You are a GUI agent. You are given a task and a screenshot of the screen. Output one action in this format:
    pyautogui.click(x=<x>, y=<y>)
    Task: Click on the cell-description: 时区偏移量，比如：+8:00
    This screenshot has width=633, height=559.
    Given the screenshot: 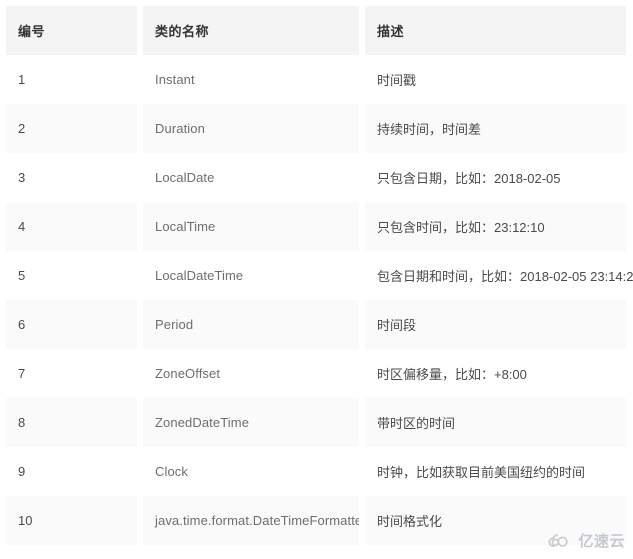 What is the action you would take?
    pyautogui.click(x=495, y=373)
    